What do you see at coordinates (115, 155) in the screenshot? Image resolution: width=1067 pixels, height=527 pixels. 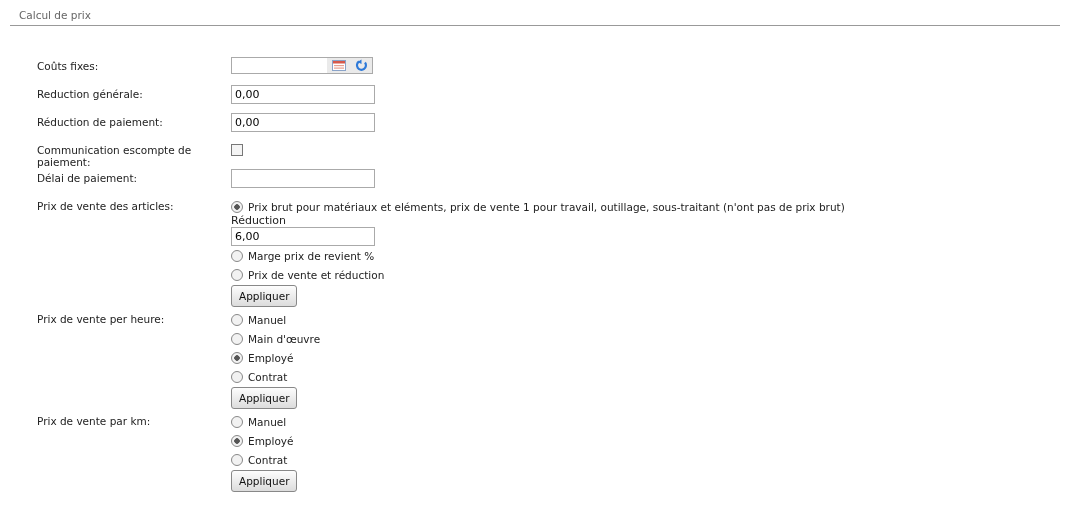 I see `field-label: Communication escompte de paiement:` at bounding box center [115, 155].